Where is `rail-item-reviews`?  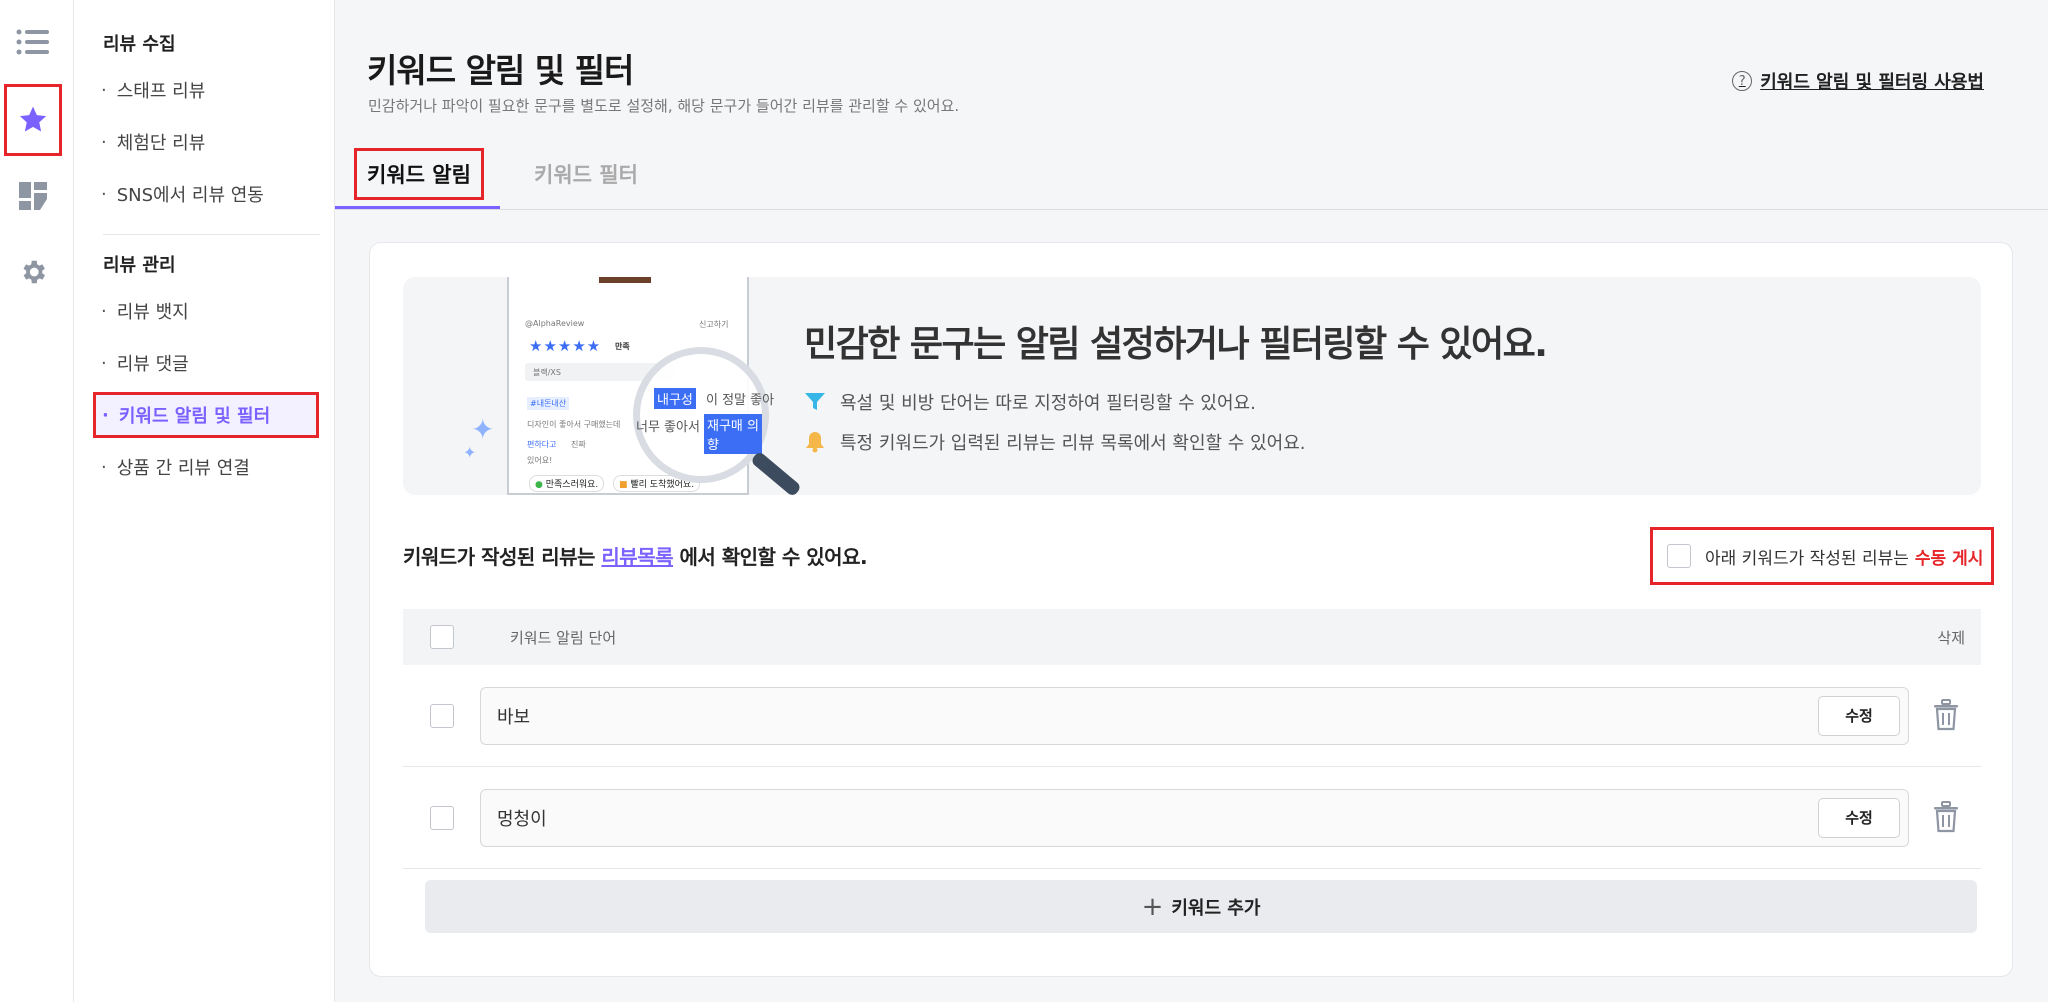
rail-item-reviews is located at coordinates (33, 120).